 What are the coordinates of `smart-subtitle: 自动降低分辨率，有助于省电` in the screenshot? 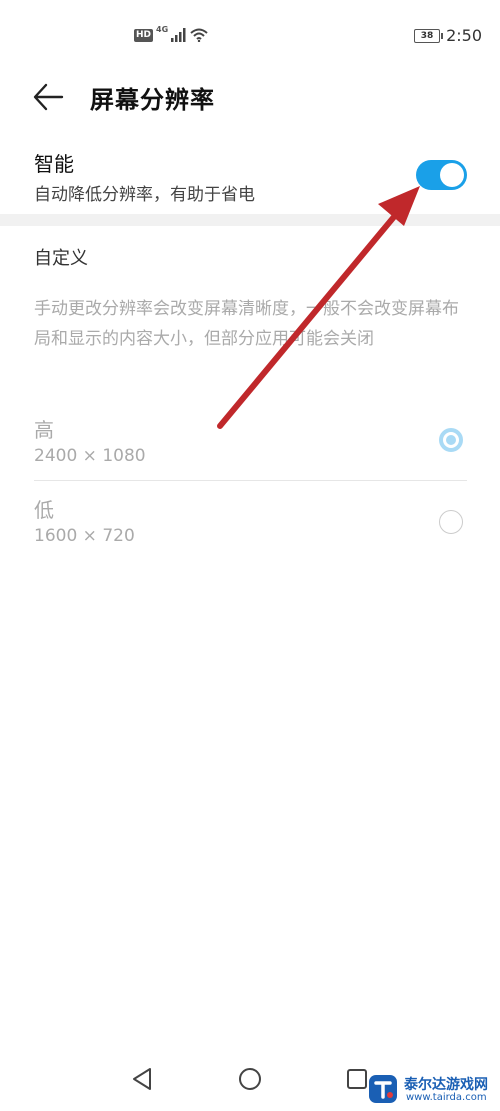 It's located at (144, 195).